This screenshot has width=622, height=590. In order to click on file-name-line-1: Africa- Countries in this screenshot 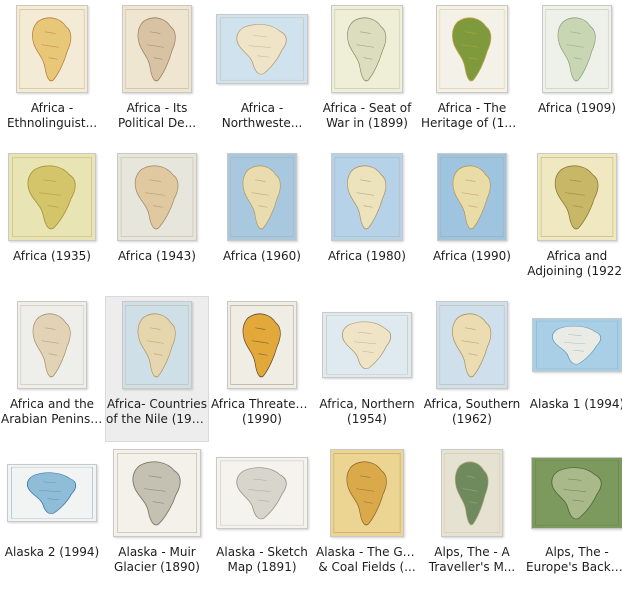, I will do `click(157, 404)`.